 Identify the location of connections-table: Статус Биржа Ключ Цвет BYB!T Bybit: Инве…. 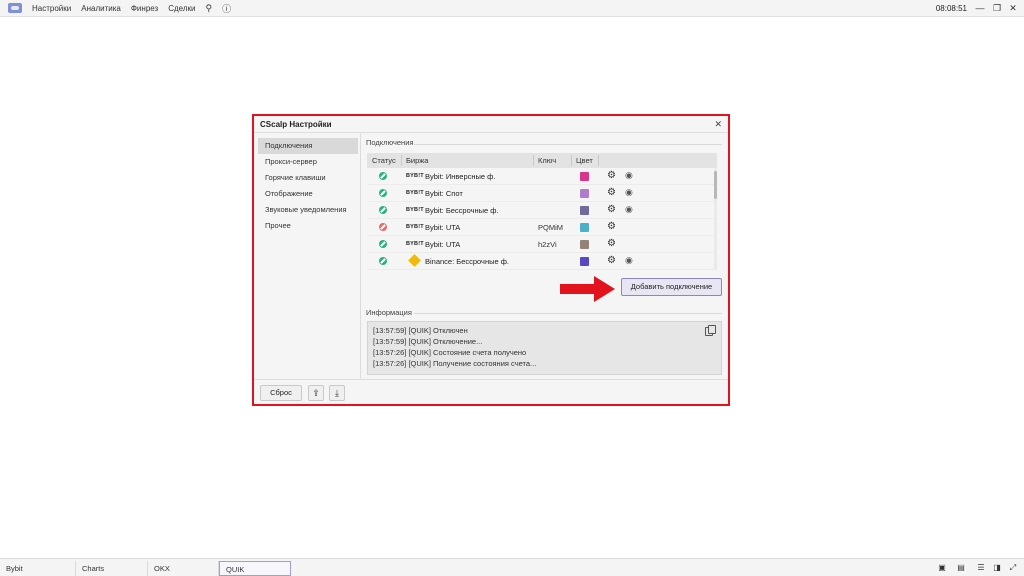
(542, 211).